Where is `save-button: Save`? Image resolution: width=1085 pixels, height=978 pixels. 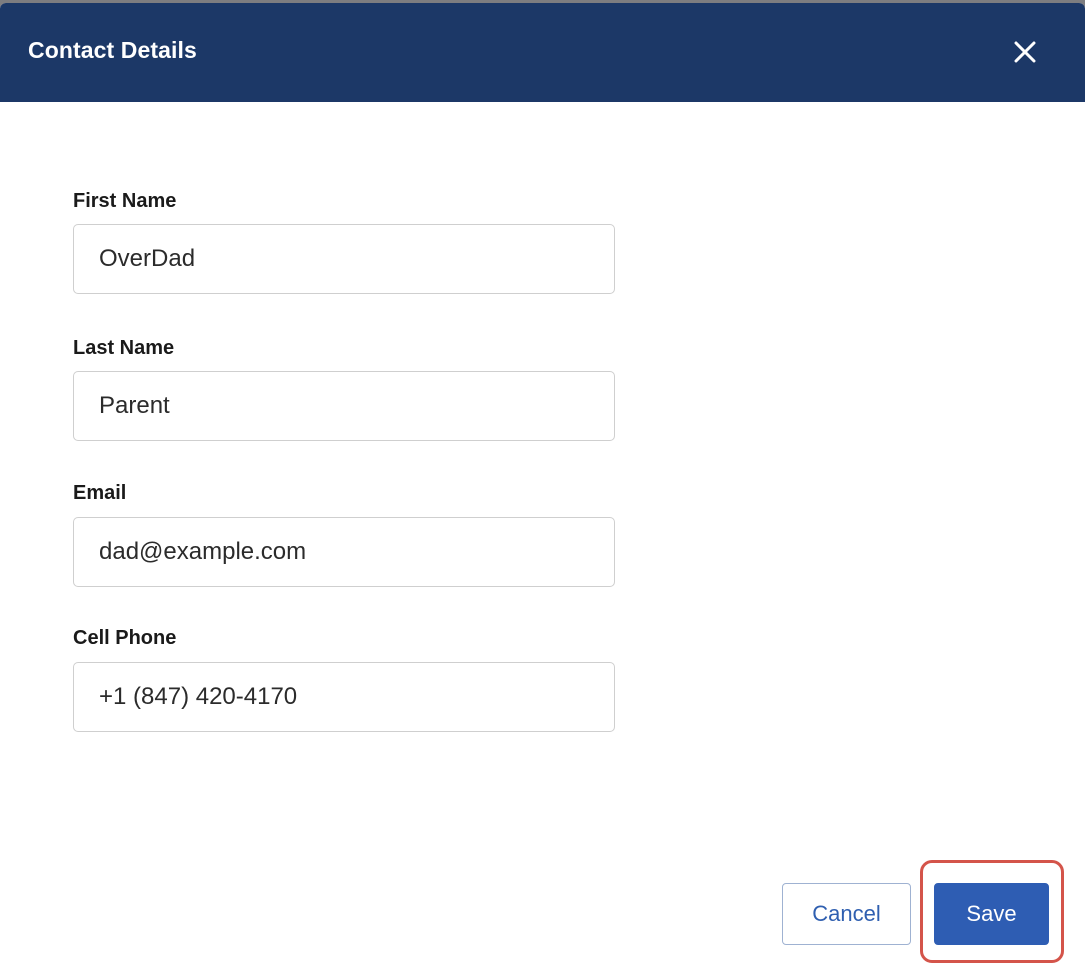 save-button: Save is located at coordinates (991, 914).